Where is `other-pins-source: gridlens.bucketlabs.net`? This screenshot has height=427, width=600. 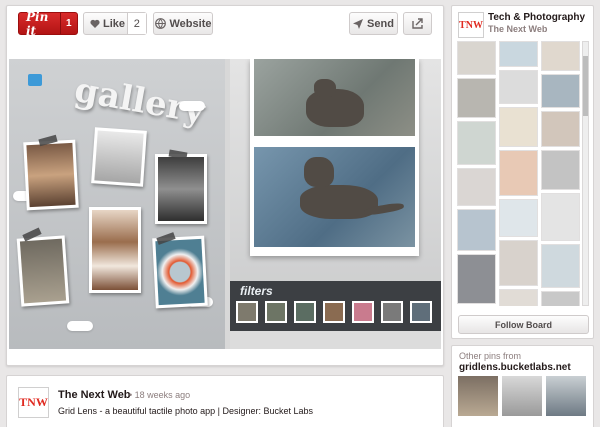
other-pins-source: gridlens.bucketlabs.net is located at coordinates (515, 367).